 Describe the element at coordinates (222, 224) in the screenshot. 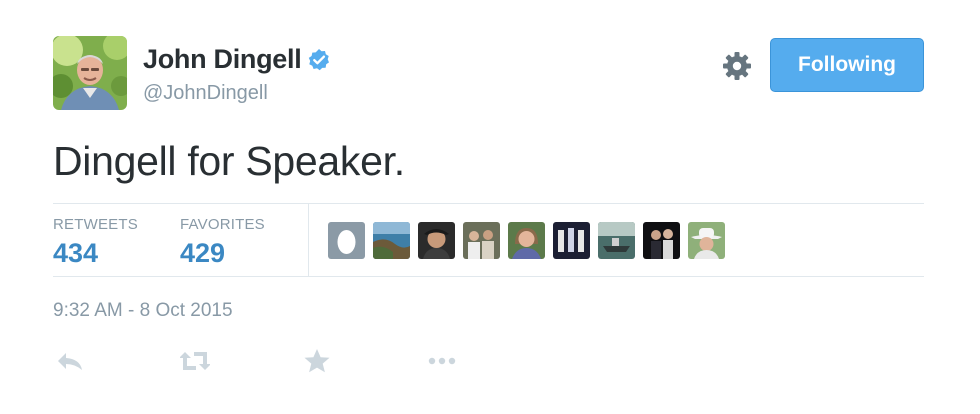

I see `favorites-label: FAVORITES` at that location.